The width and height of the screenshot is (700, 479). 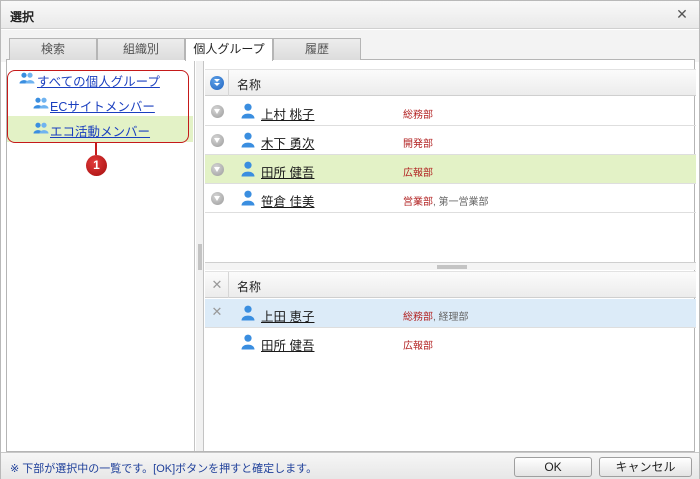 I want to click on candidate-row: 上村 桃子 総務部, so click(x=450, y=111).